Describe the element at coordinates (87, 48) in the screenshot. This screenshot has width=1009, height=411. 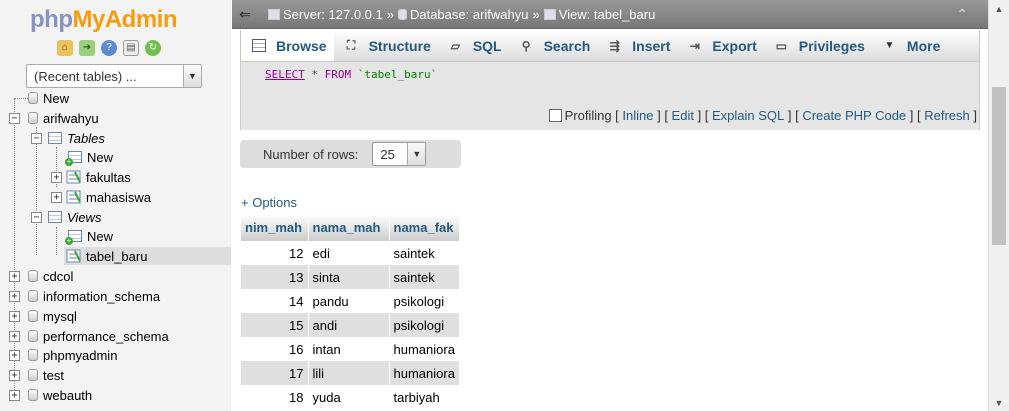
I see `logout-icon: ➜` at that location.